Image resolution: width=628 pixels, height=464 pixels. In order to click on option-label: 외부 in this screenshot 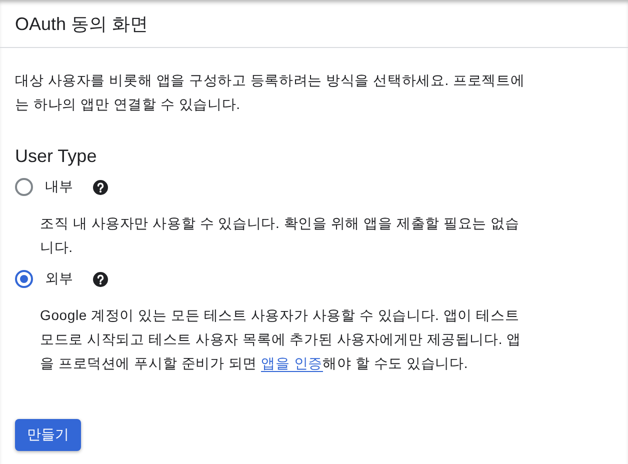, I will do `click(59, 279)`.